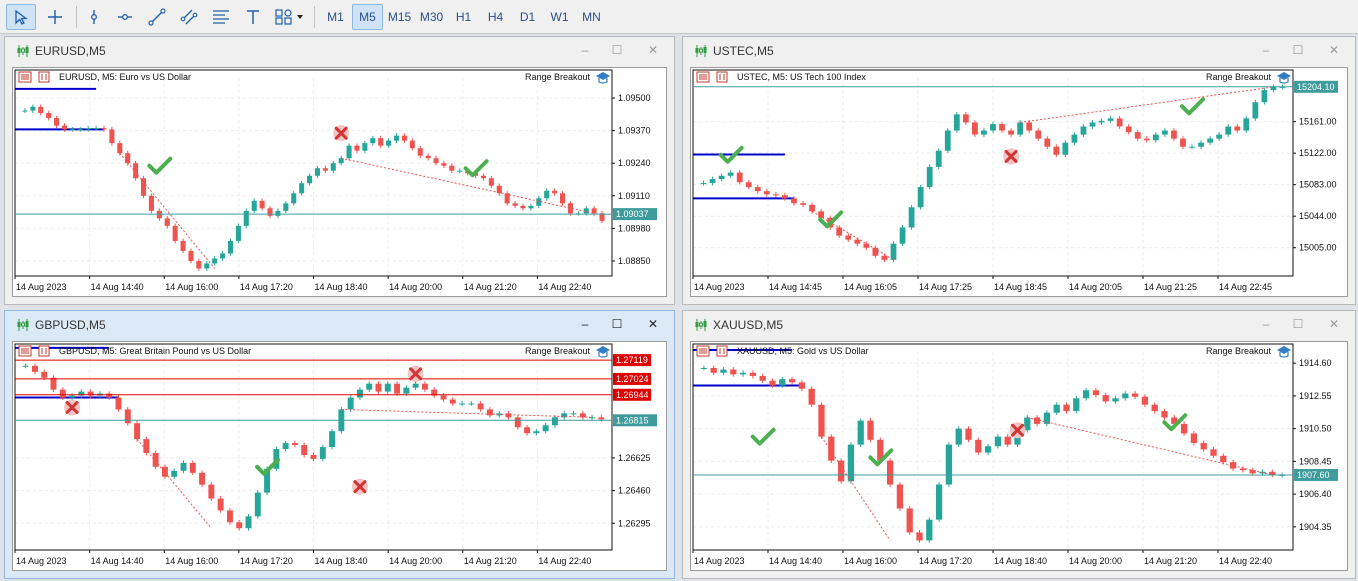 The height and width of the screenshot is (581, 1358). I want to click on text-icon, so click(253, 17).